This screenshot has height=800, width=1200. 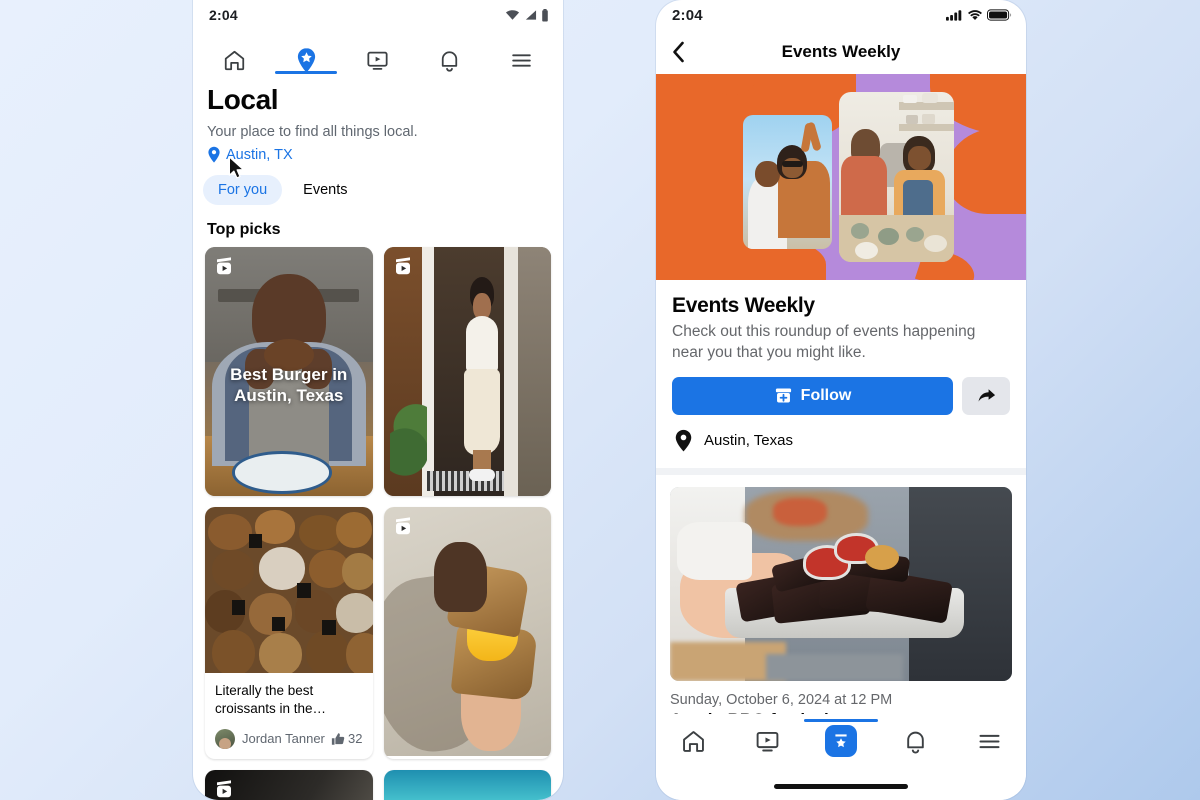 I want to click on page-cover-image, so click(x=841, y=177).